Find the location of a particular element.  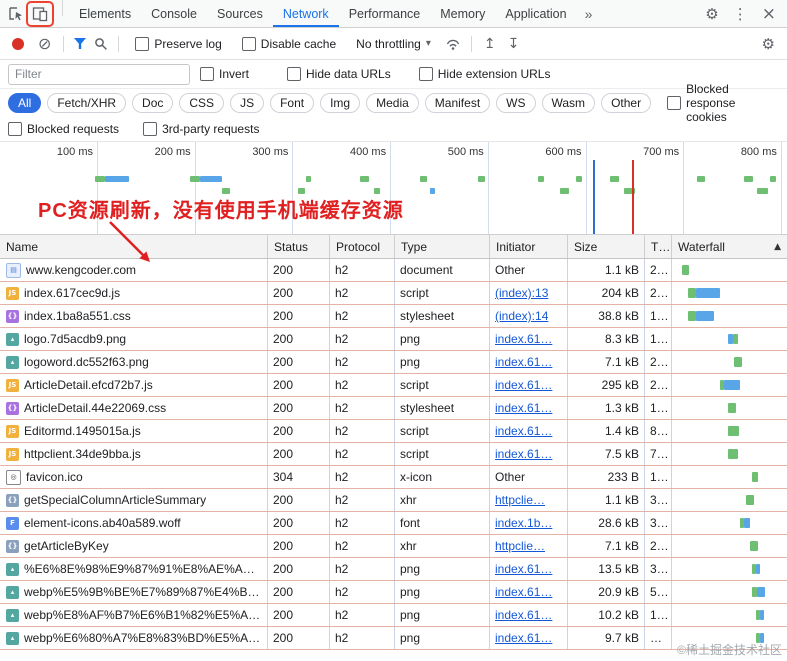

tab-console: Console is located at coordinates (174, 13).